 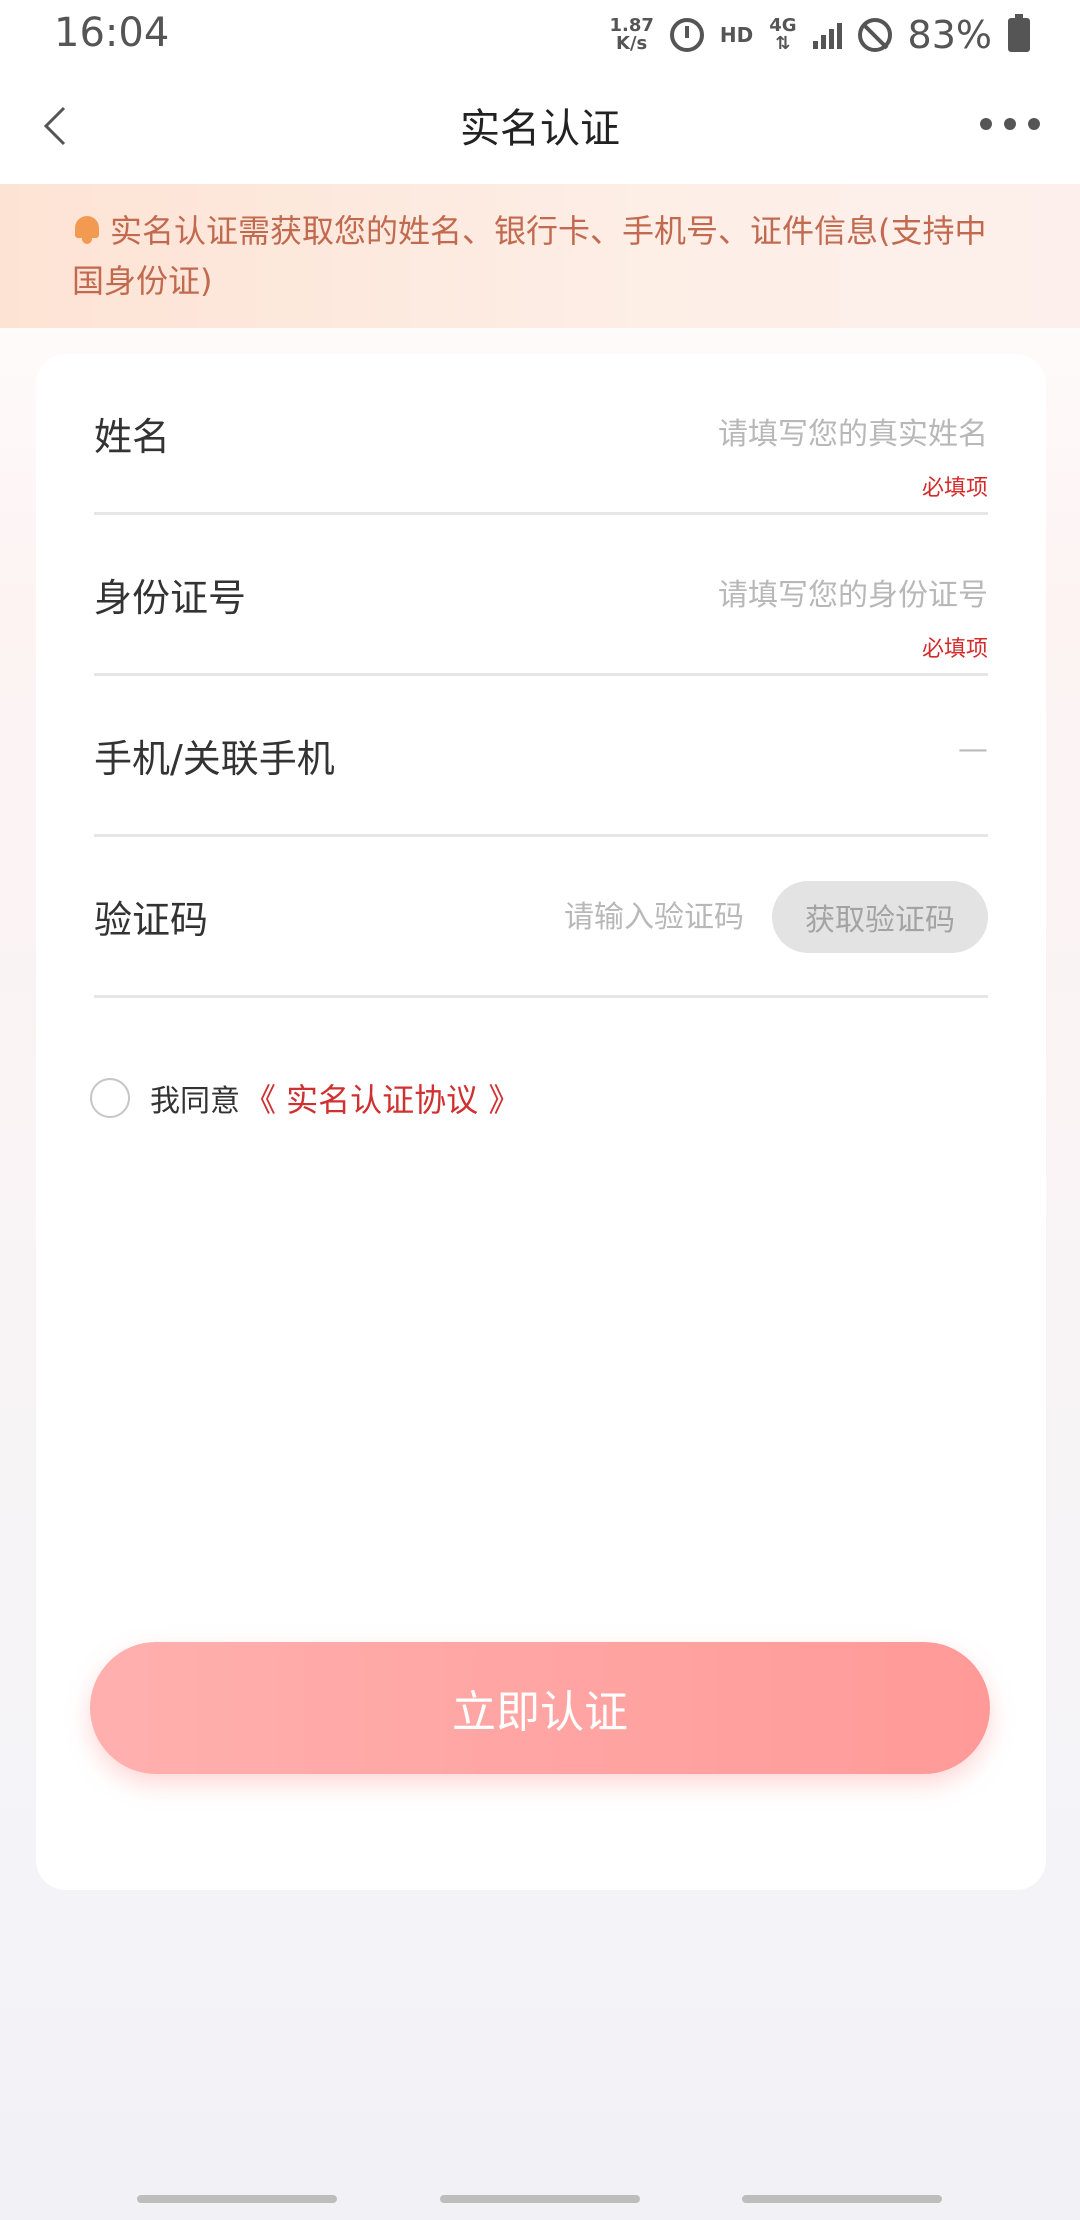 I want to click on bell-icon, so click(x=87, y=229).